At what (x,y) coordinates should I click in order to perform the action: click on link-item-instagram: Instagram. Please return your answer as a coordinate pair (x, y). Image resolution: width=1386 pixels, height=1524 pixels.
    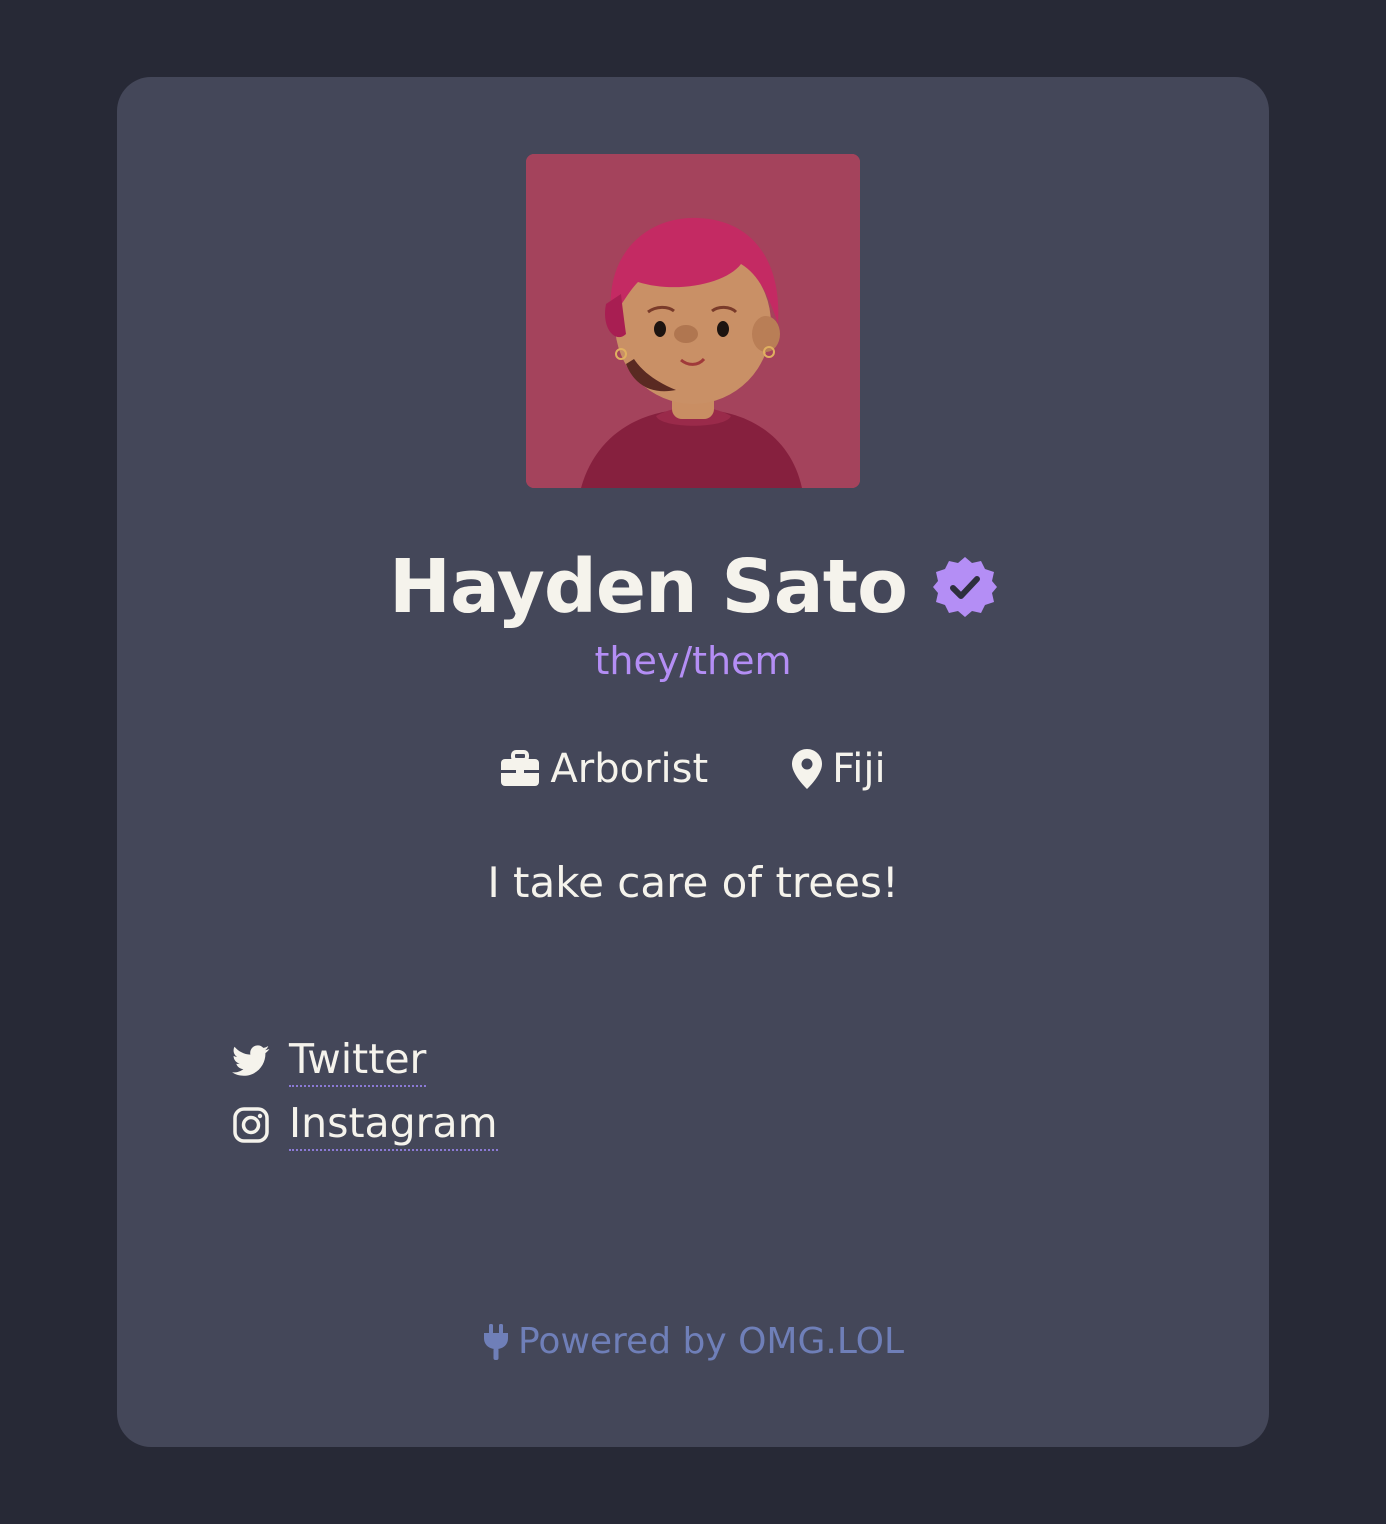
    Looking at the image, I should click on (364, 1125).